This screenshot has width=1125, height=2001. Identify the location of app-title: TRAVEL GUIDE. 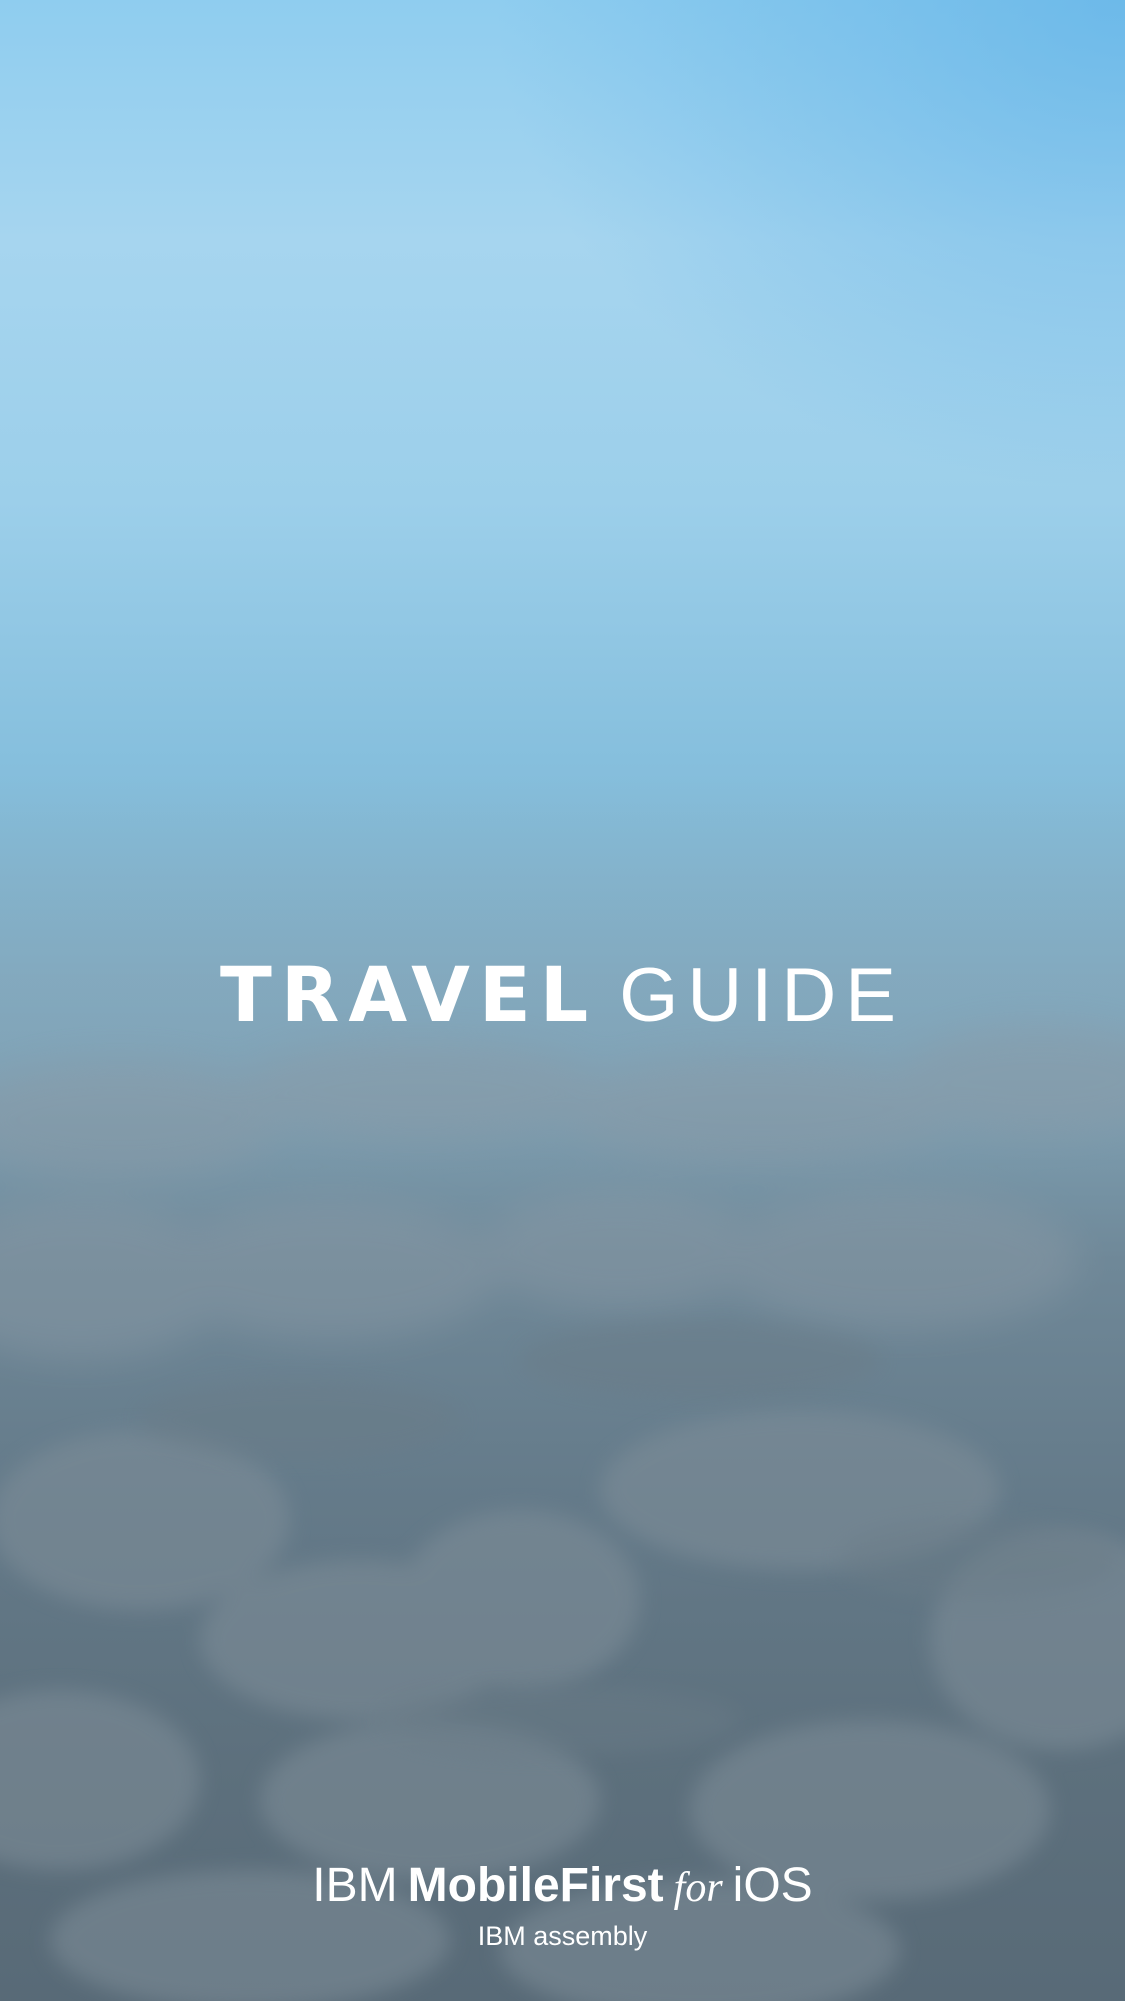
(562, 995).